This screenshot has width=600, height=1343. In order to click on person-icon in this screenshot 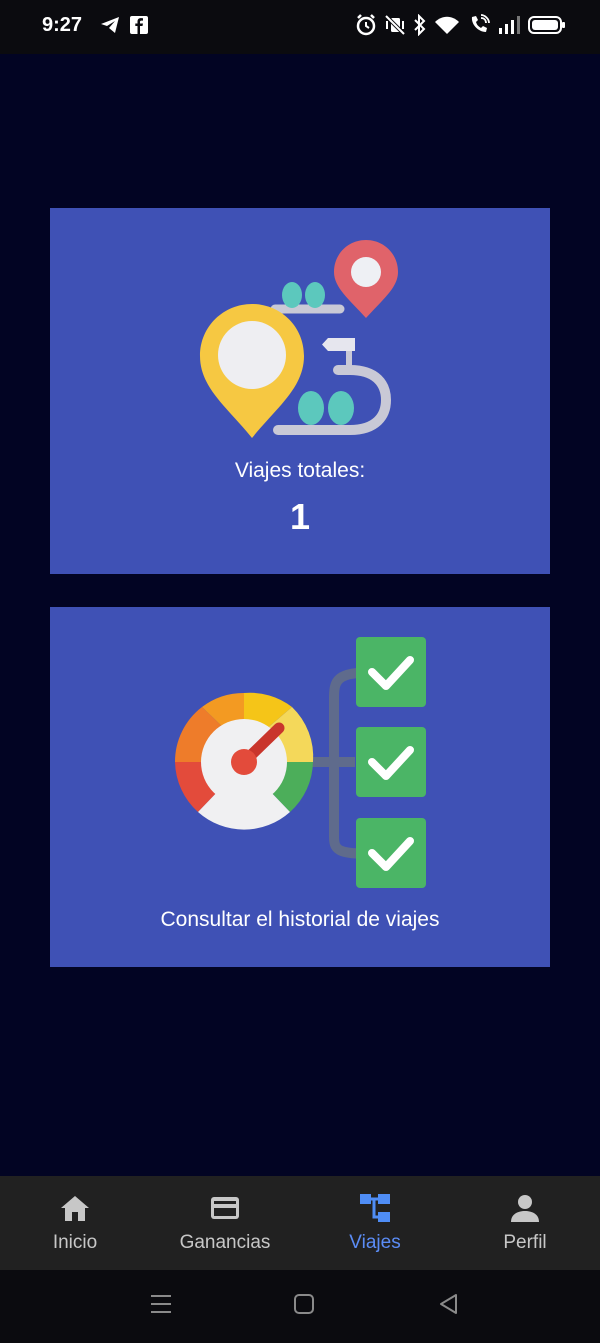, I will do `click(525, 1208)`.